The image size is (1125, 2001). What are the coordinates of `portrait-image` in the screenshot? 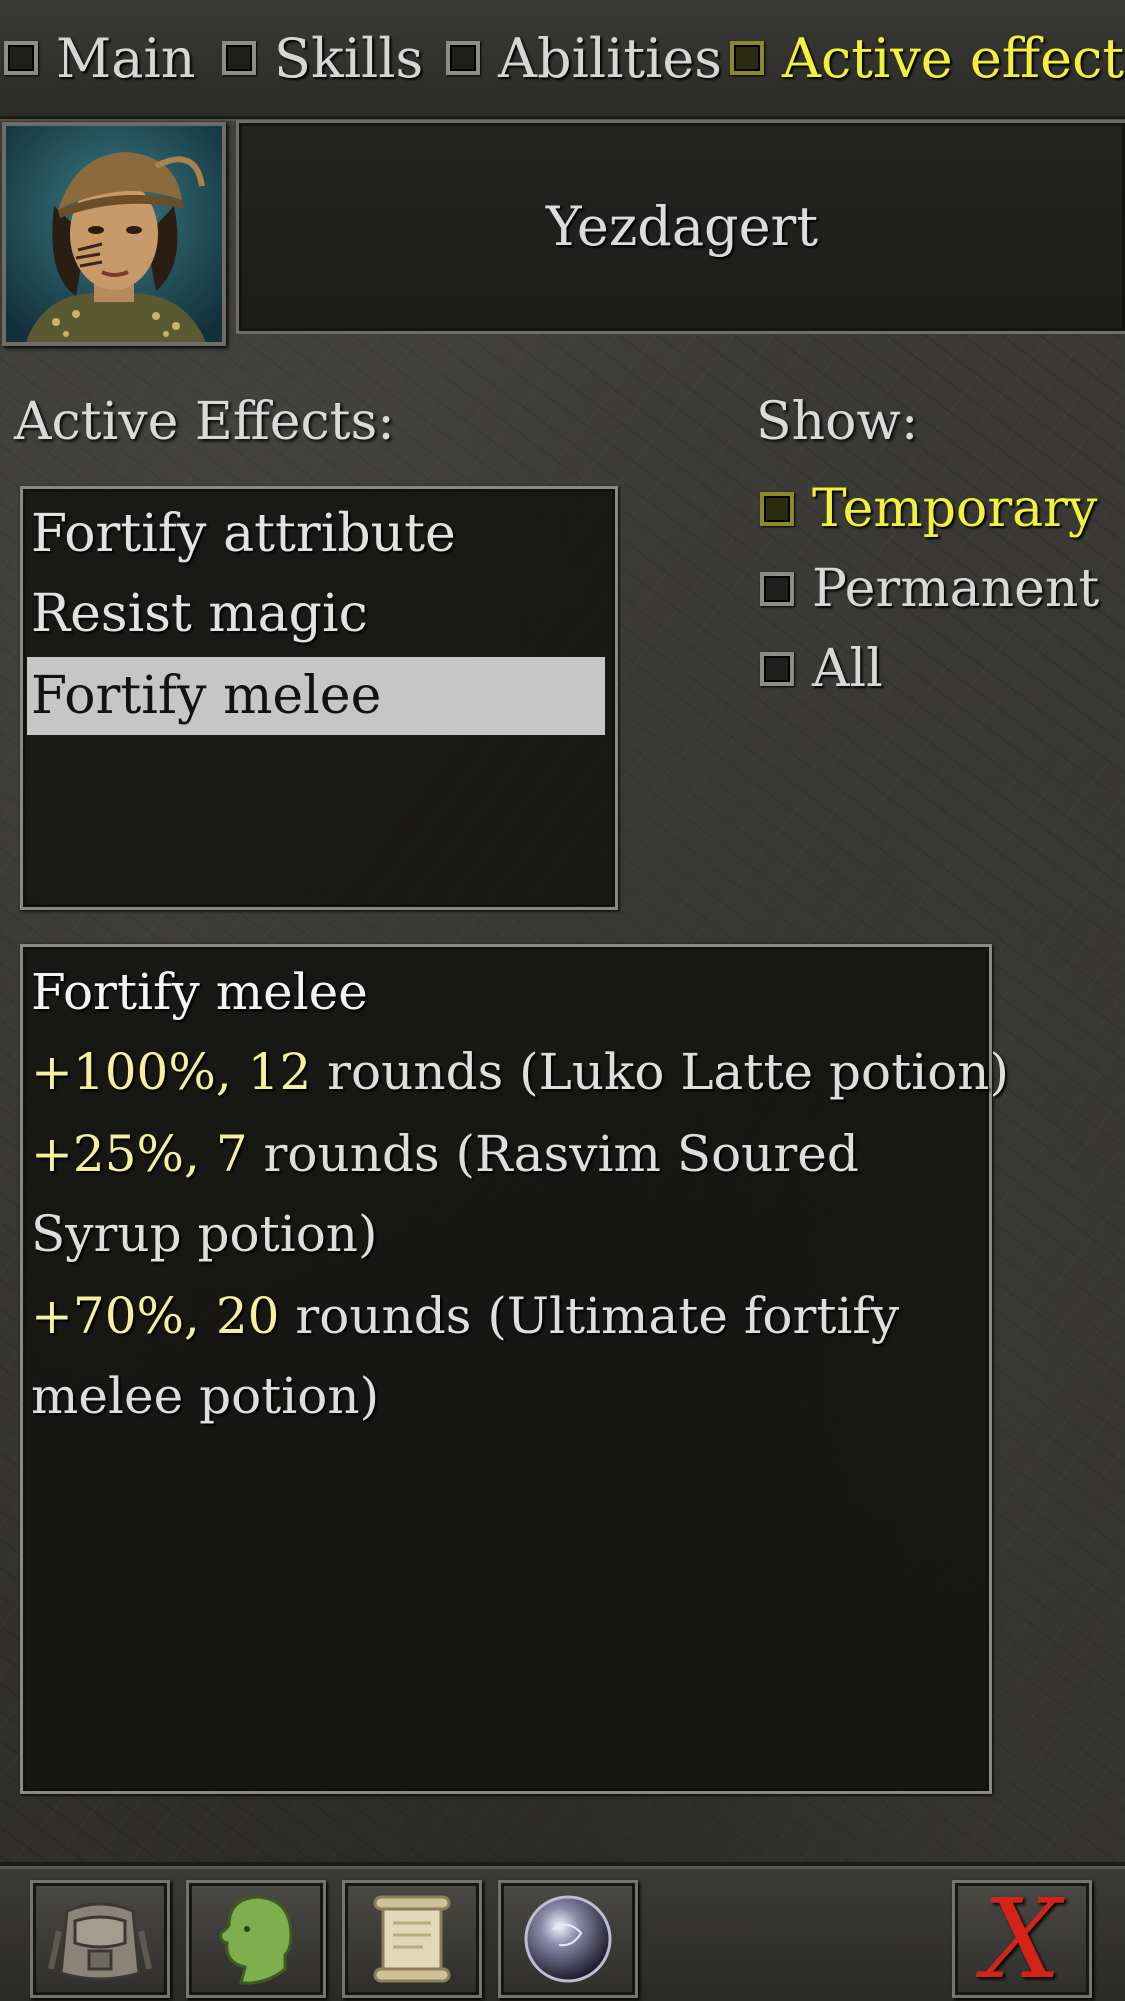 It's located at (114, 234).